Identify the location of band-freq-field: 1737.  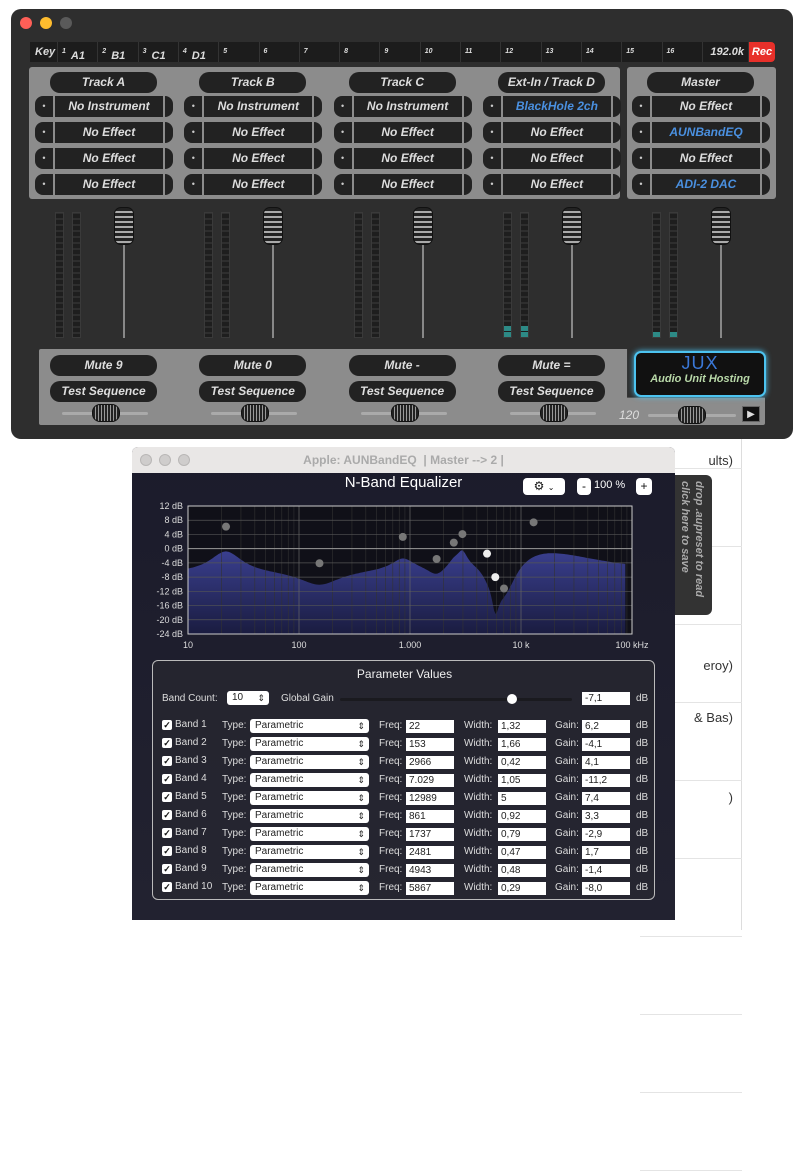
(430, 834).